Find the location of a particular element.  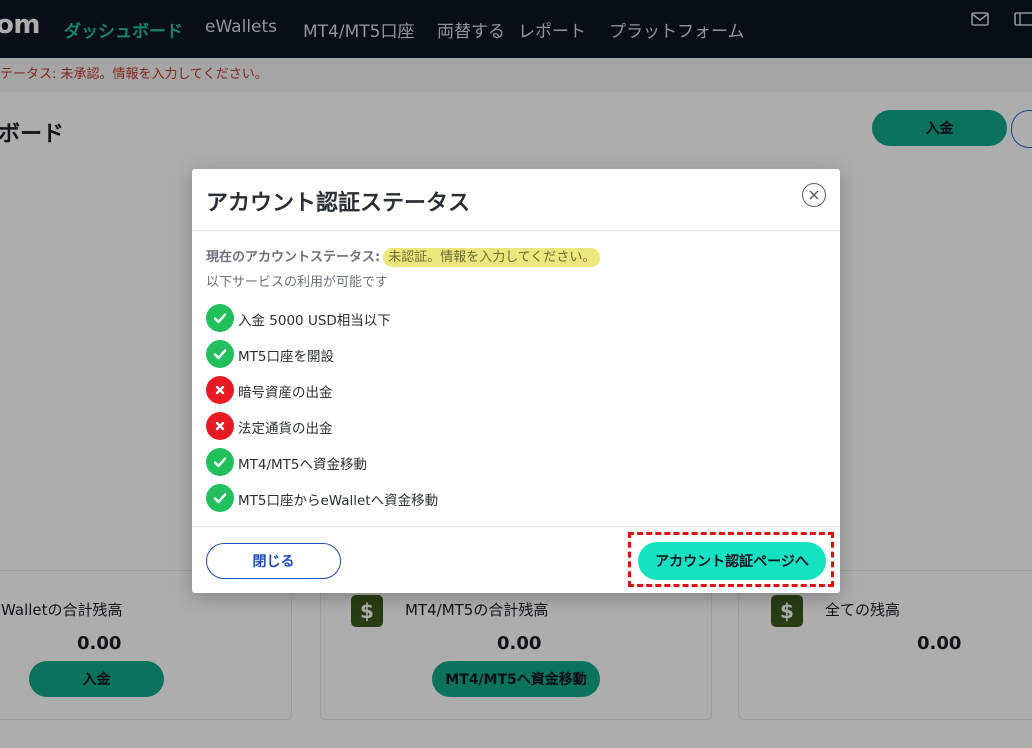

modal-footer-divider is located at coordinates (516, 526).